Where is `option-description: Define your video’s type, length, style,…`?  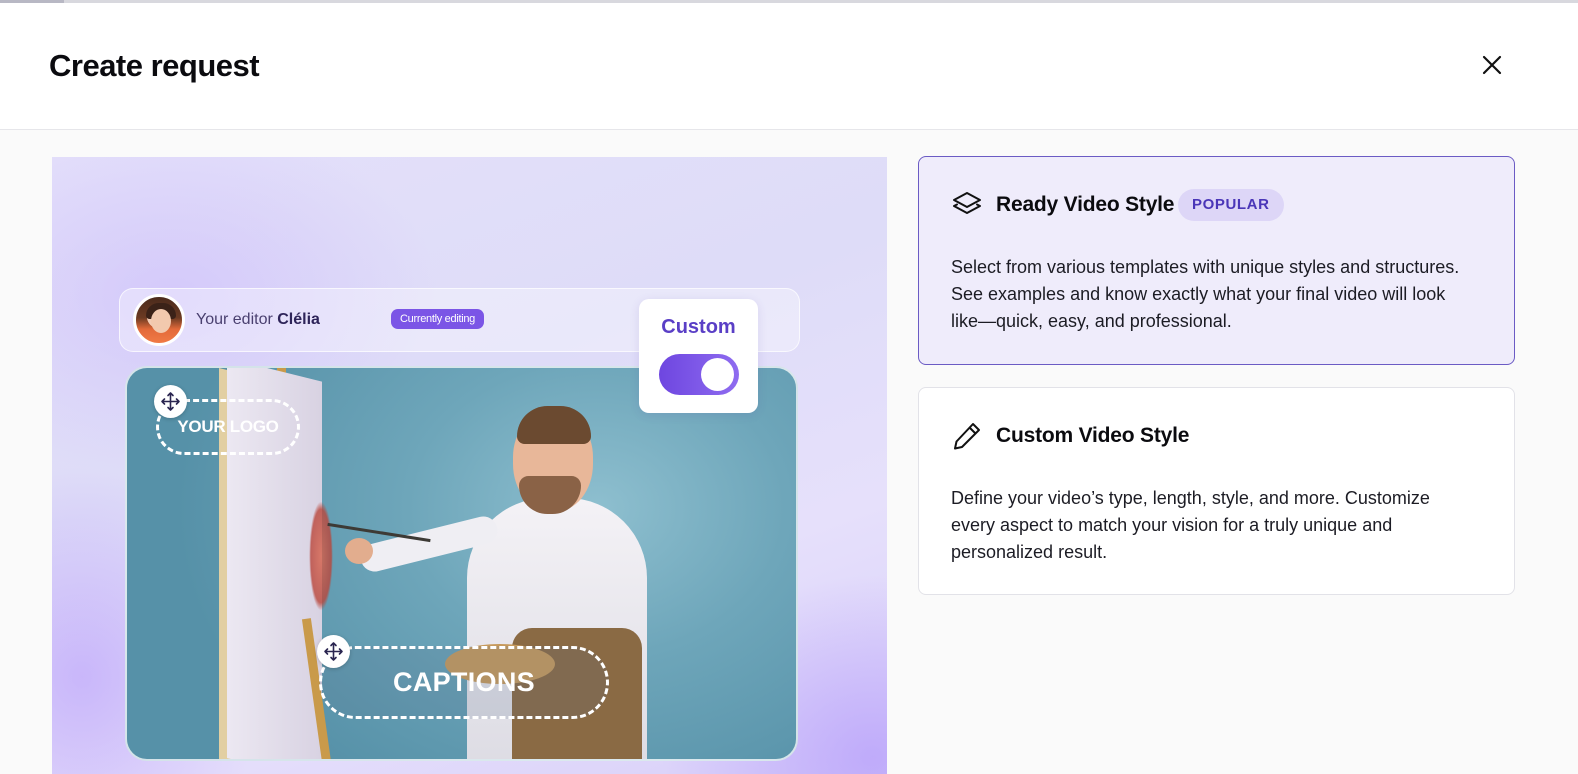 option-description: Define your video’s type, length, style,… is located at coordinates (1190, 525).